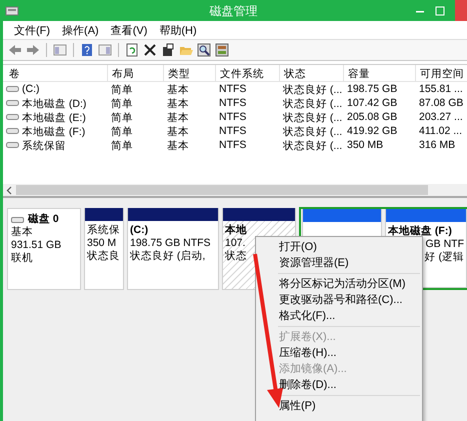 The height and width of the screenshot is (421, 467). What do you see at coordinates (437, 145) in the screenshot?
I see `table-cell-text: 316 MB` at bounding box center [437, 145].